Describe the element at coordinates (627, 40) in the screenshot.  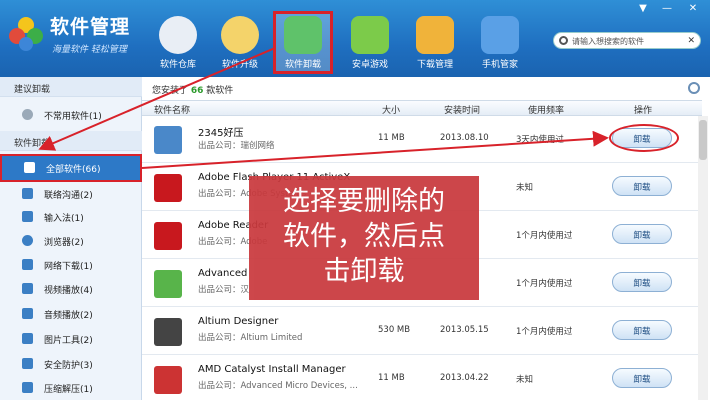
I see `search-input: 请输入想搜索的软件 ✕` at that location.